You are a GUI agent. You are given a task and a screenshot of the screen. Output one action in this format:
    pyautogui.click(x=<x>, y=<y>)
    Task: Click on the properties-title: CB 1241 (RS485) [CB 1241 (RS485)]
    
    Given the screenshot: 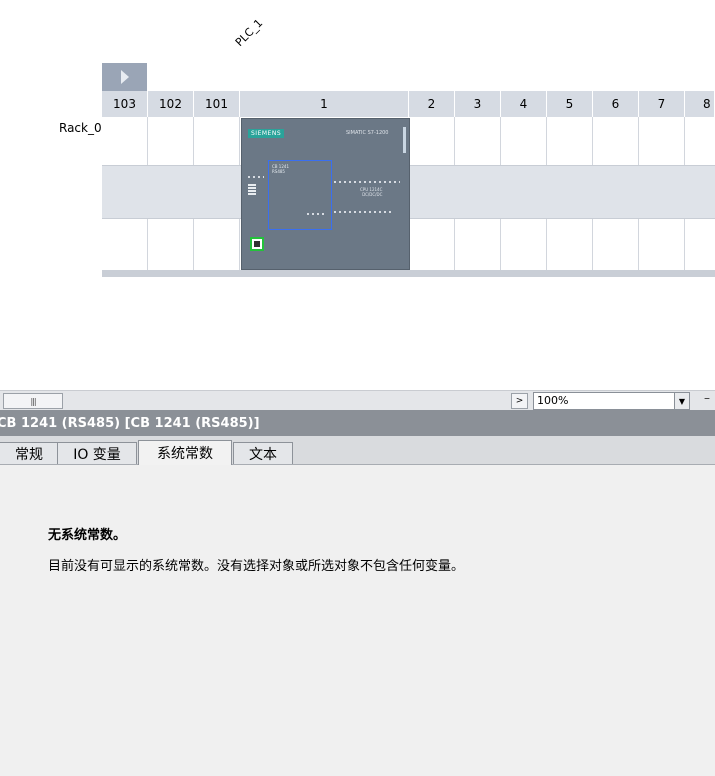 What is the action you would take?
    pyautogui.click(x=130, y=423)
    